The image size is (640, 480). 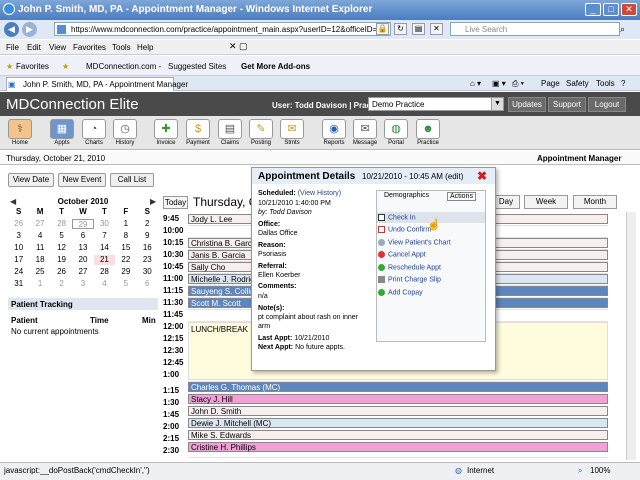 I want to click on tab-close-icon: ✕ ▢, so click(x=238, y=46).